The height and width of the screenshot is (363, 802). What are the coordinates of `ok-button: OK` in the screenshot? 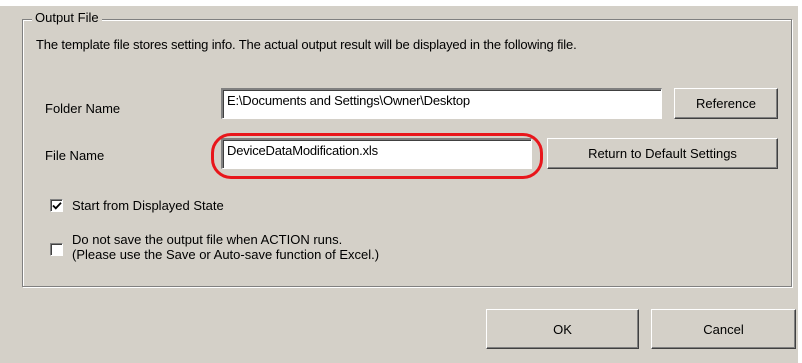 It's located at (562, 329).